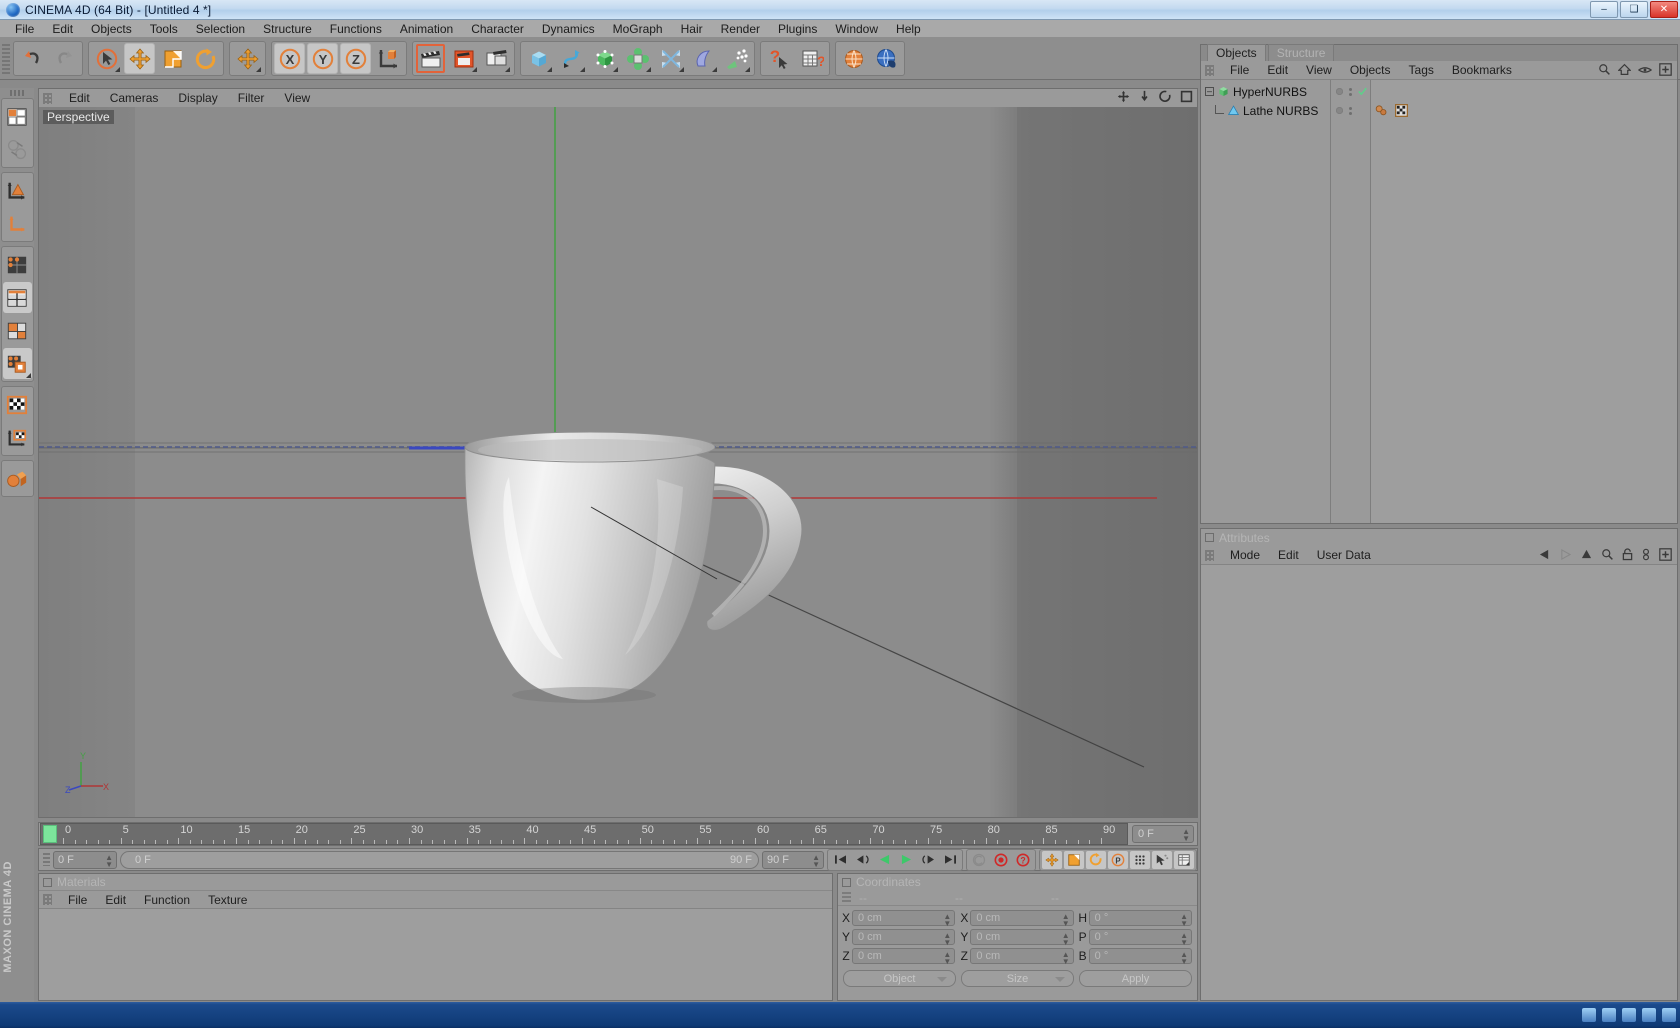  What do you see at coordinates (797, 29) in the screenshot?
I see `menu-item-plugins: Plugins` at bounding box center [797, 29].